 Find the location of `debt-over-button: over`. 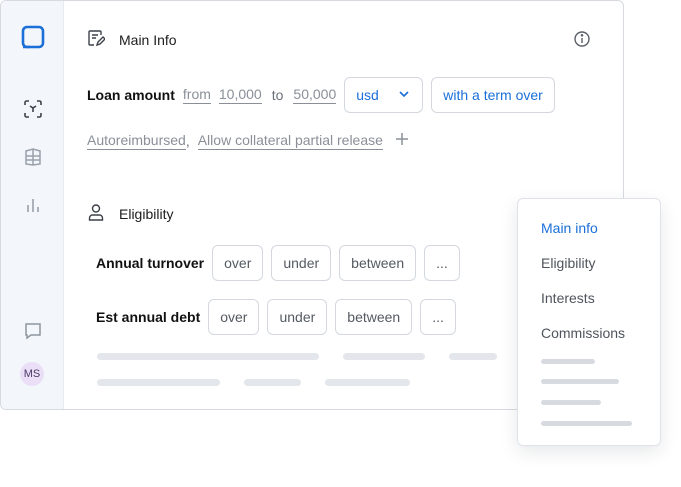

debt-over-button: over is located at coordinates (234, 317).